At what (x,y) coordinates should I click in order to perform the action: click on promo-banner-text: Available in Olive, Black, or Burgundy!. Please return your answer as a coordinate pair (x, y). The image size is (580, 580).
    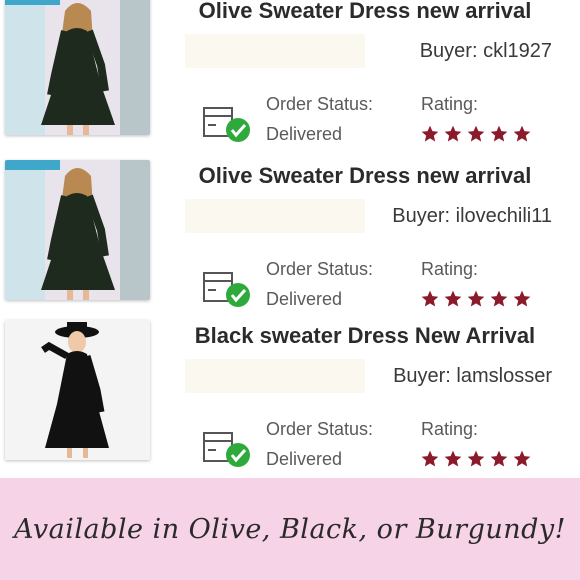
    Looking at the image, I should click on (290, 529).